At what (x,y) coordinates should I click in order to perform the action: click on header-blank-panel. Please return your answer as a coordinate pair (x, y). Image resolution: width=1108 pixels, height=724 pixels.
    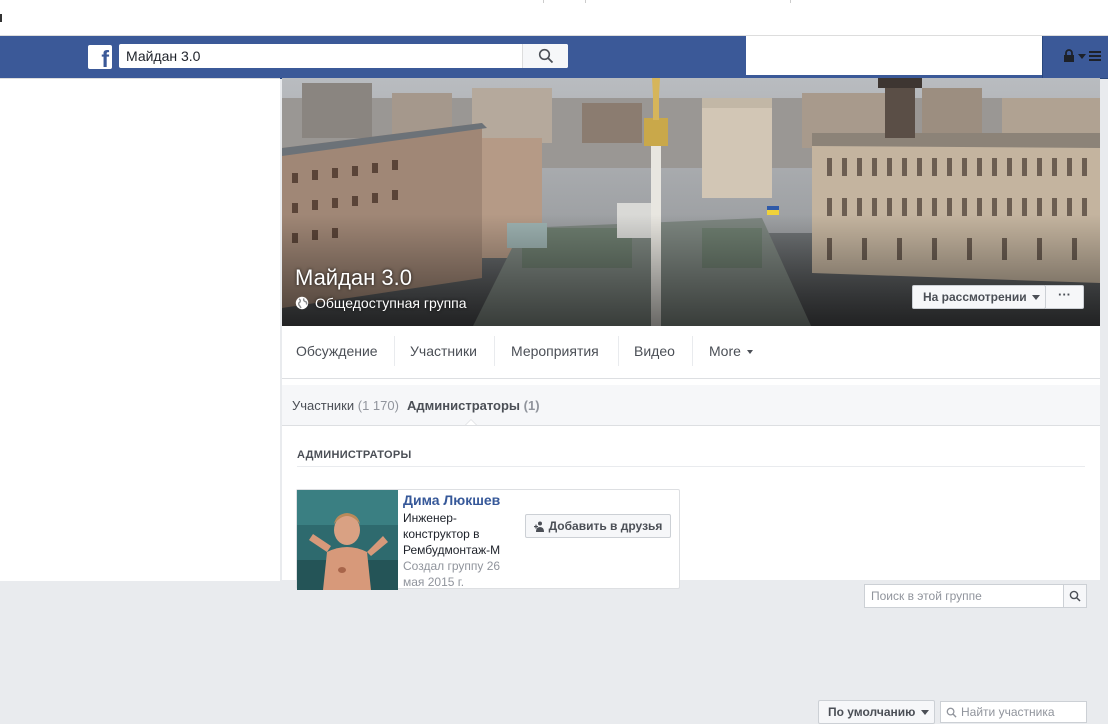
    Looking at the image, I should click on (894, 55).